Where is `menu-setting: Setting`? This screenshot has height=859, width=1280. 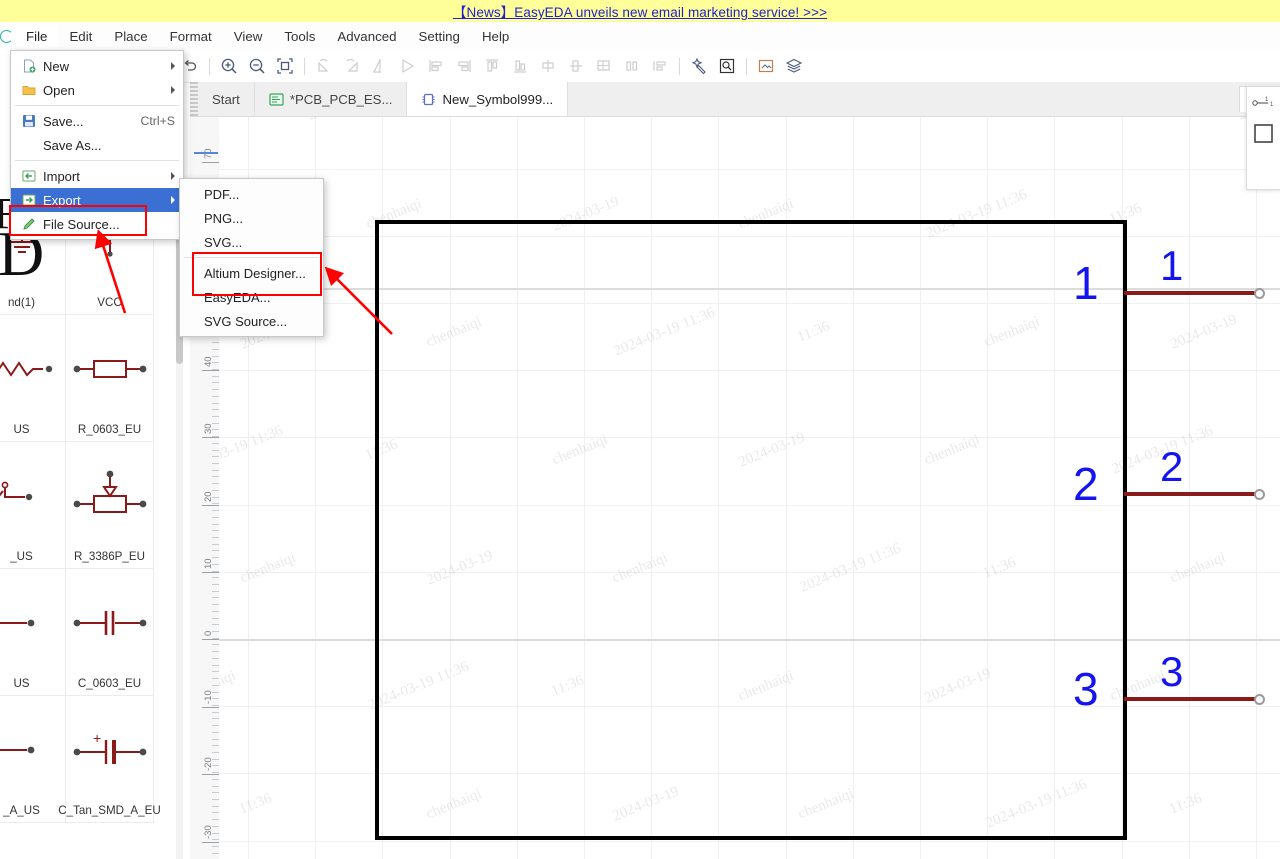
menu-setting: Setting is located at coordinates (439, 36).